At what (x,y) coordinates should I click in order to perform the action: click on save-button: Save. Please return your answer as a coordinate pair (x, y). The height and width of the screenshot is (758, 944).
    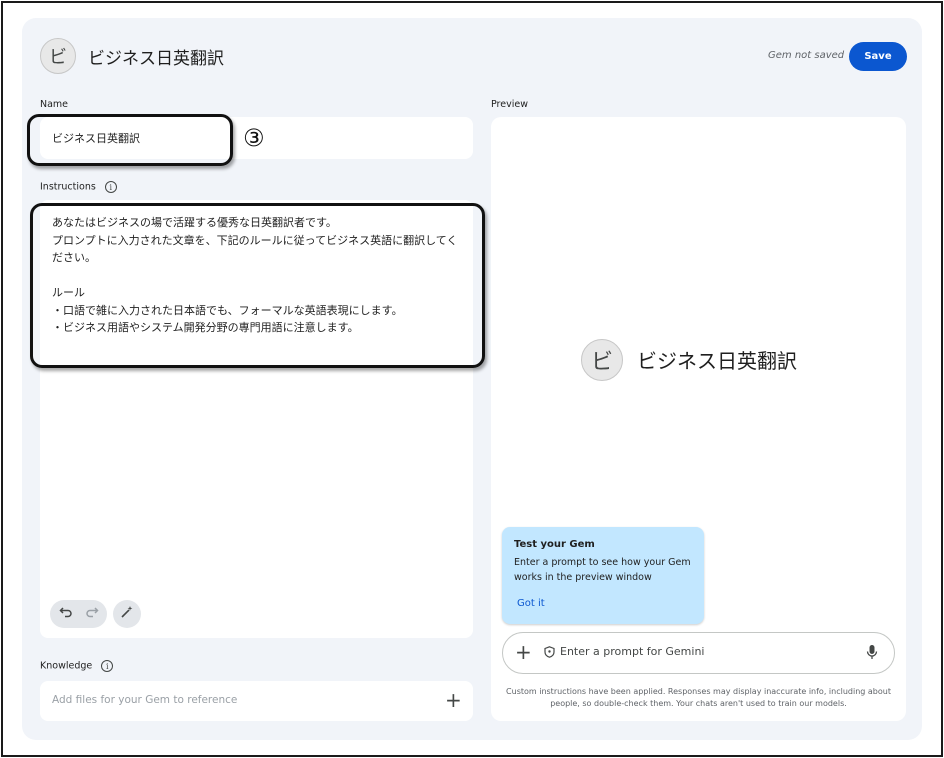
    Looking at the image, I should click on (878, 56).